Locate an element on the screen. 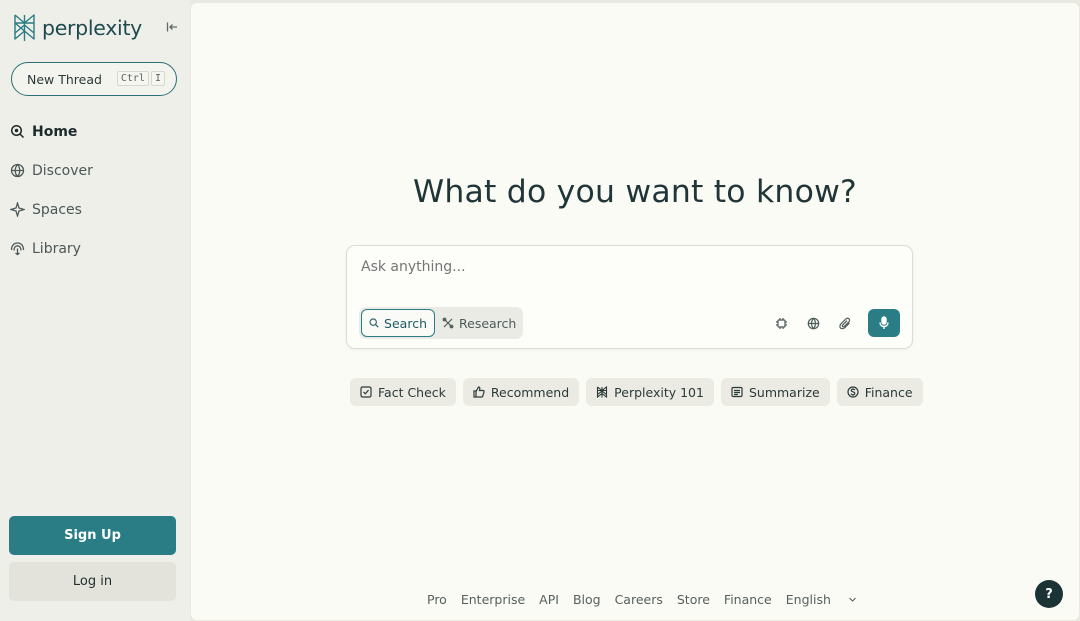  shortcut-hint: Ctrl I is located at coordinates (140, 78).